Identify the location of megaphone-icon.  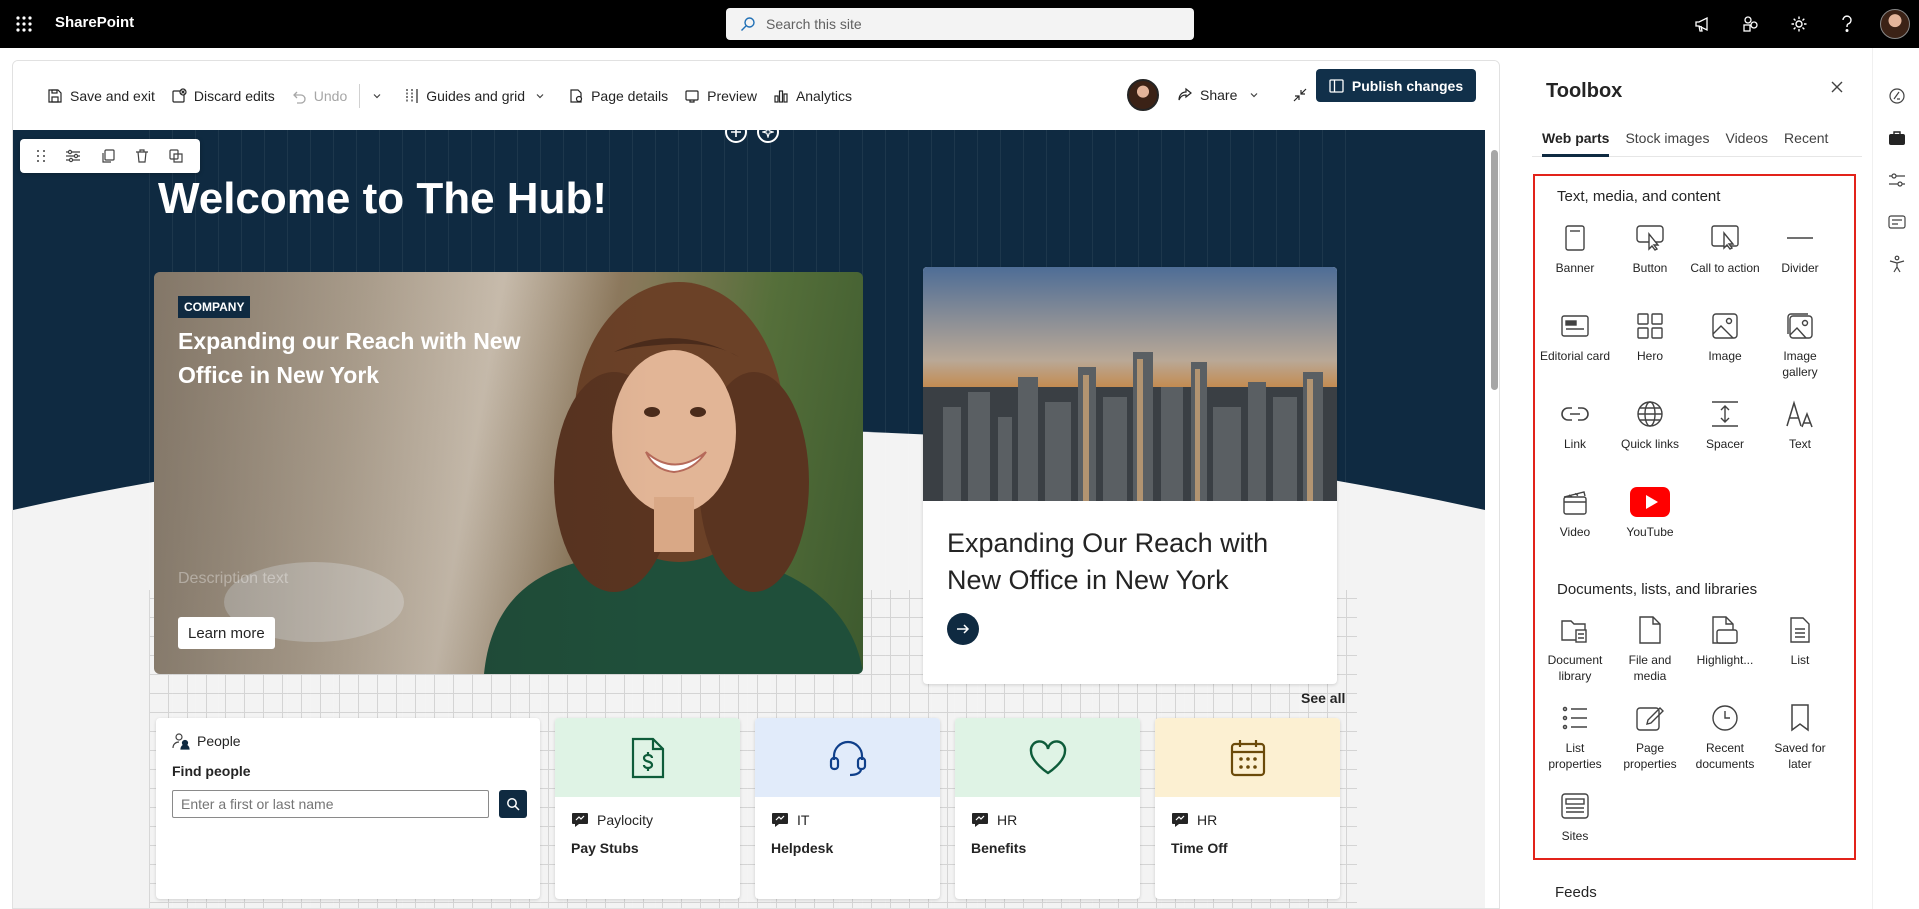
(1703, 24).